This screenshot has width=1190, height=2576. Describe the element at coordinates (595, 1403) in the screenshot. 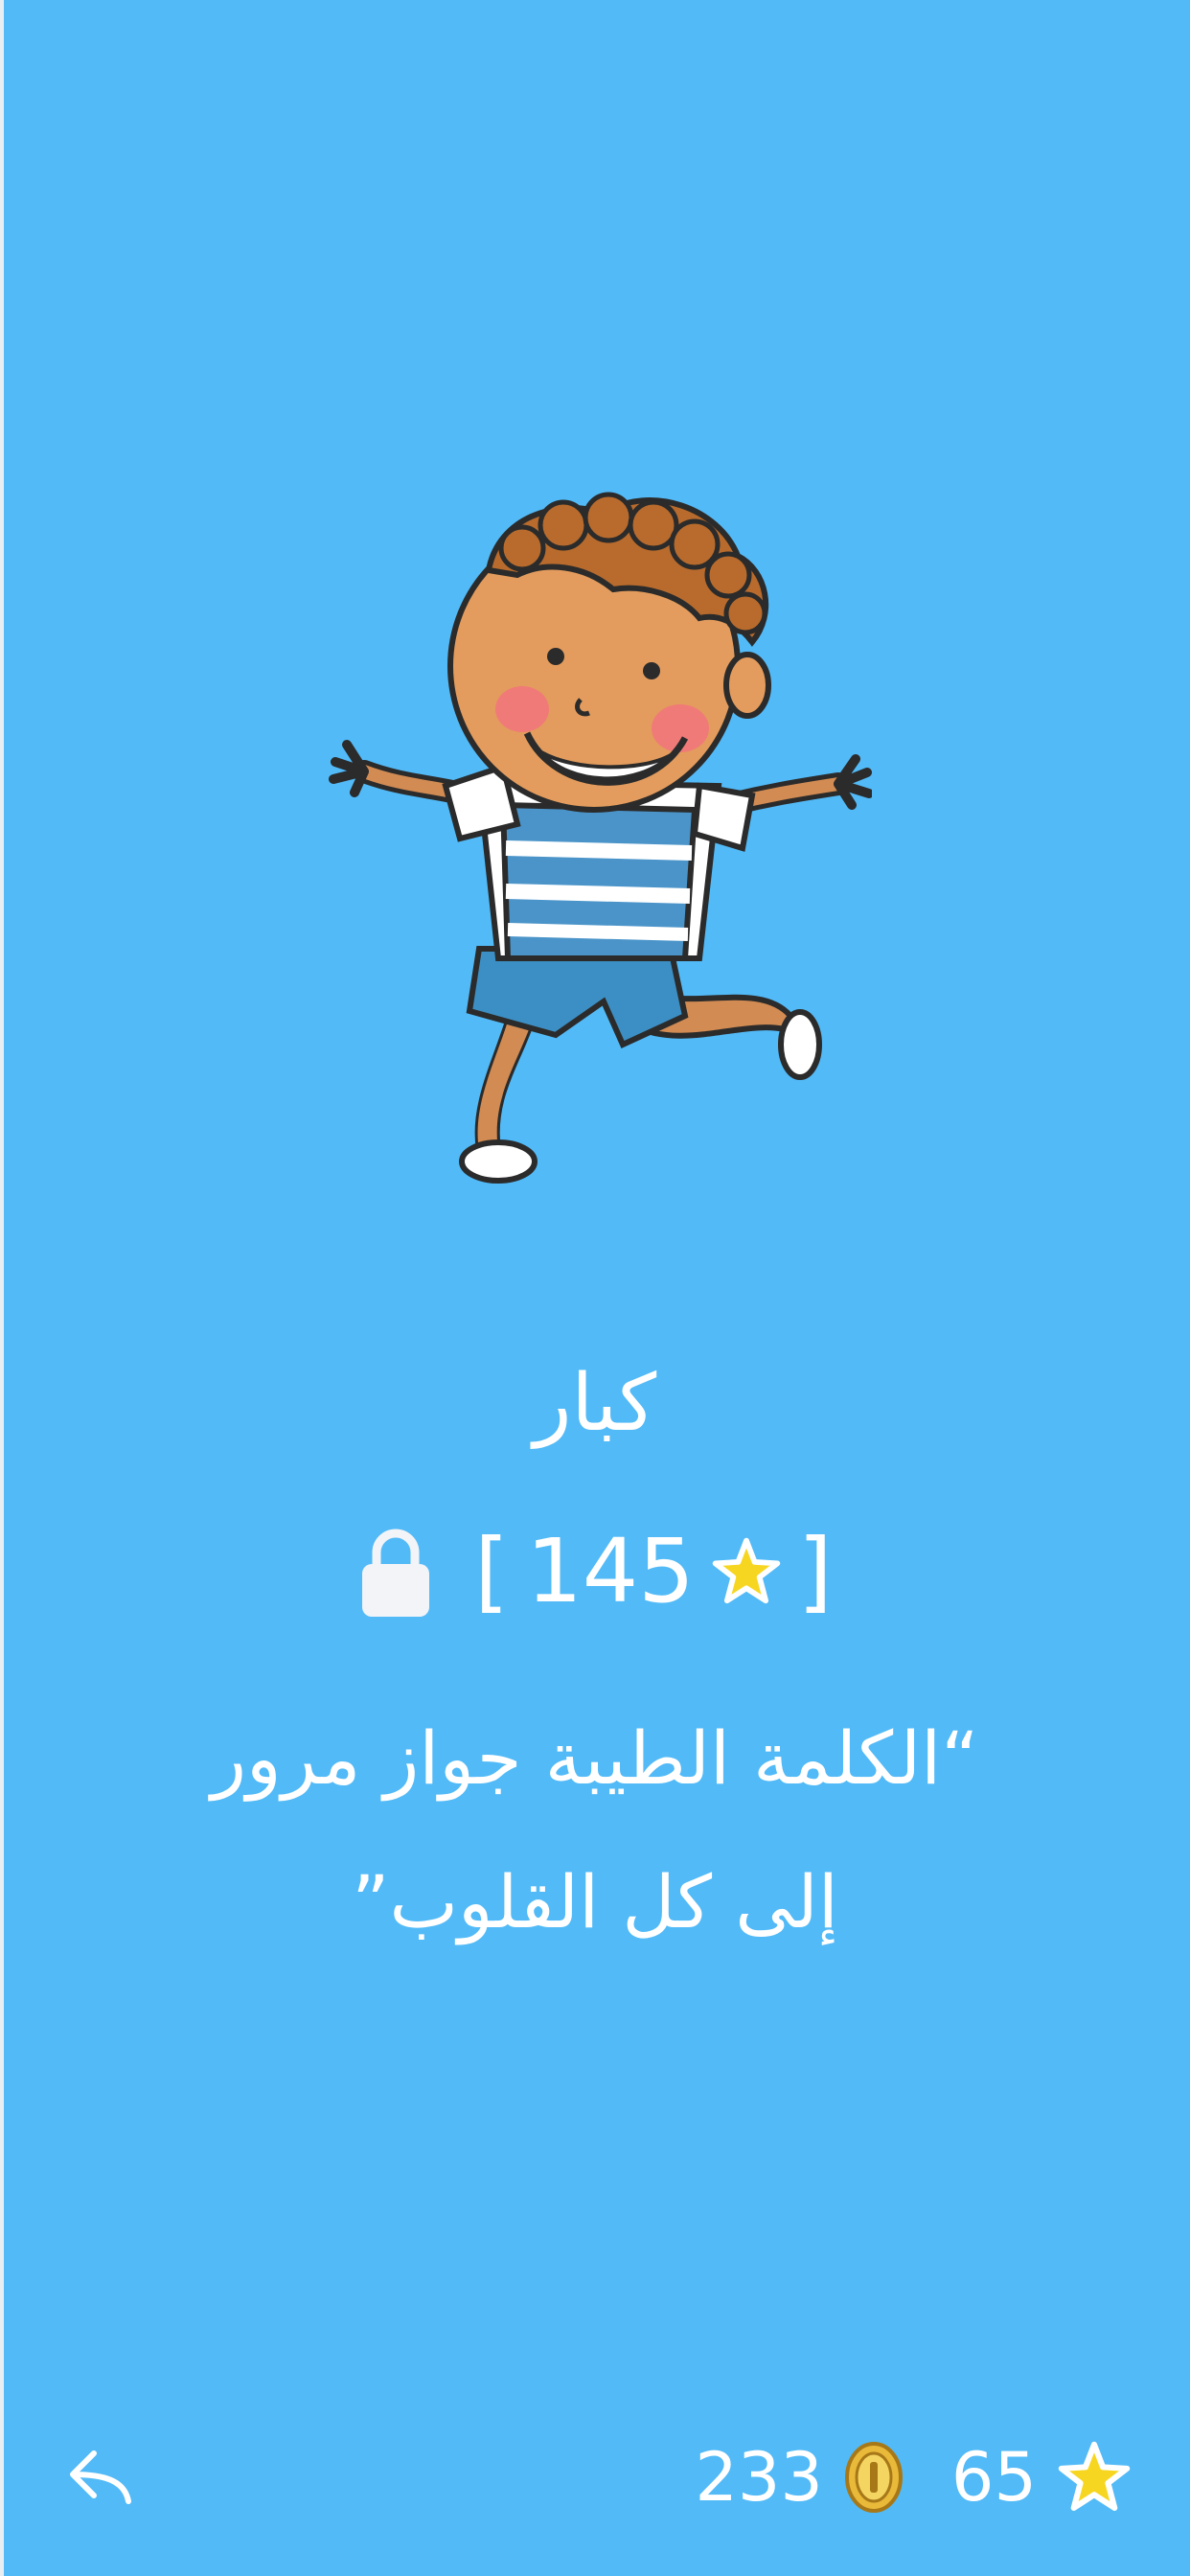

I see `level-title: كبار` at that location.